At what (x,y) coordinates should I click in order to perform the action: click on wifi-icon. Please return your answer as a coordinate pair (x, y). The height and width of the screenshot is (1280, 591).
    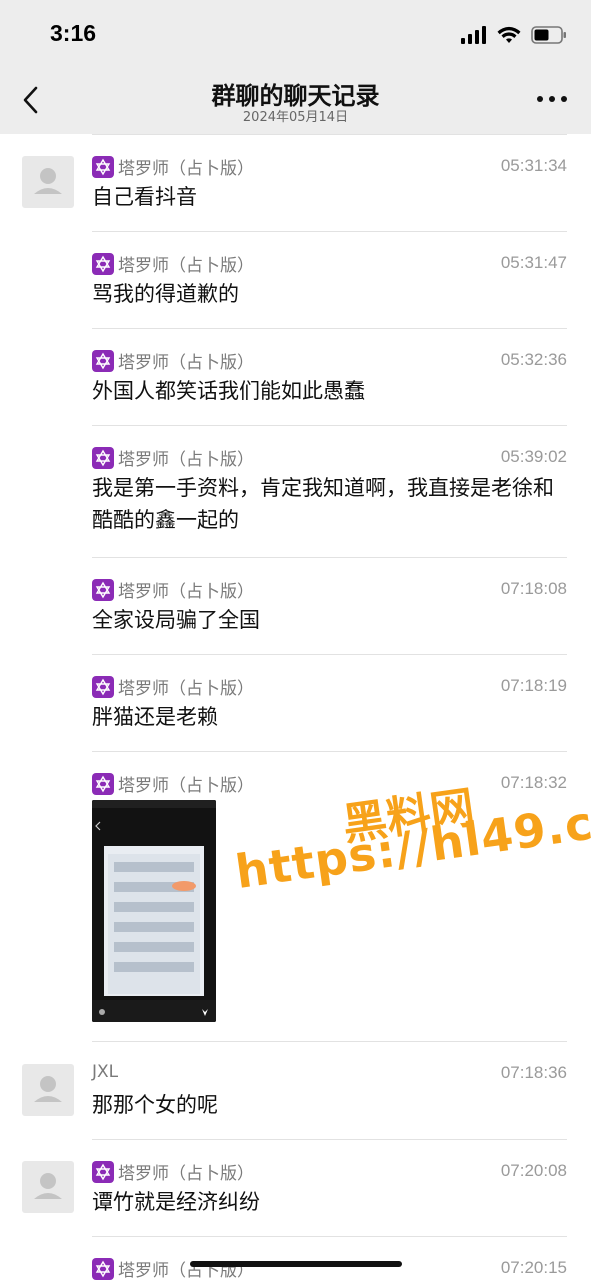
    Looking at the image, I should click on (509, 34).